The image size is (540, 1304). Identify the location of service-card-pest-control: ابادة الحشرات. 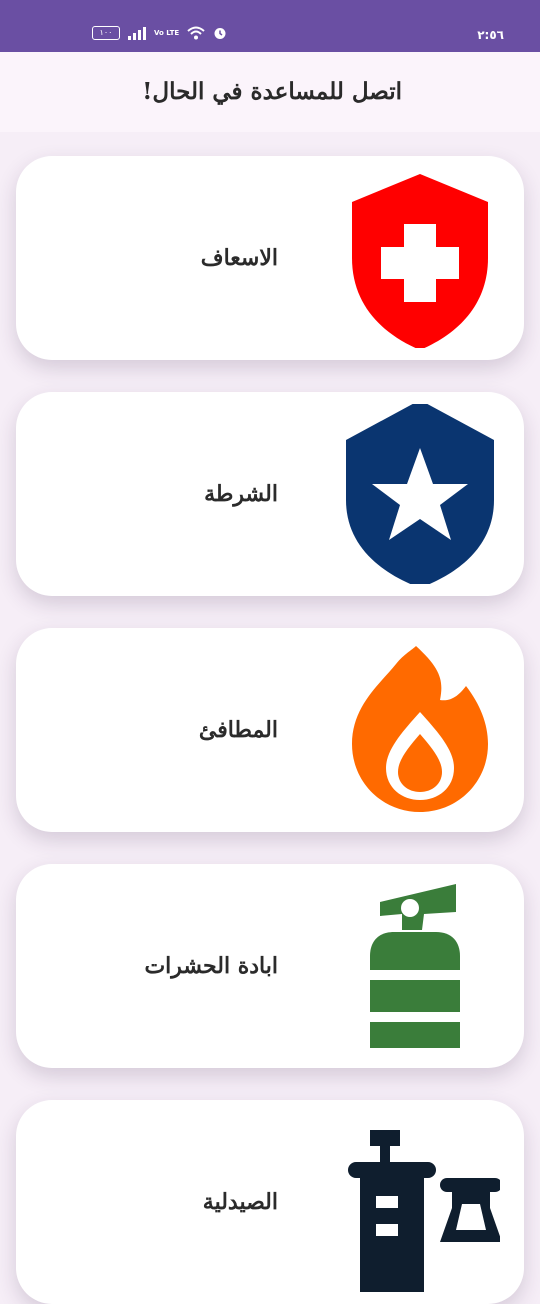
(270, 966).